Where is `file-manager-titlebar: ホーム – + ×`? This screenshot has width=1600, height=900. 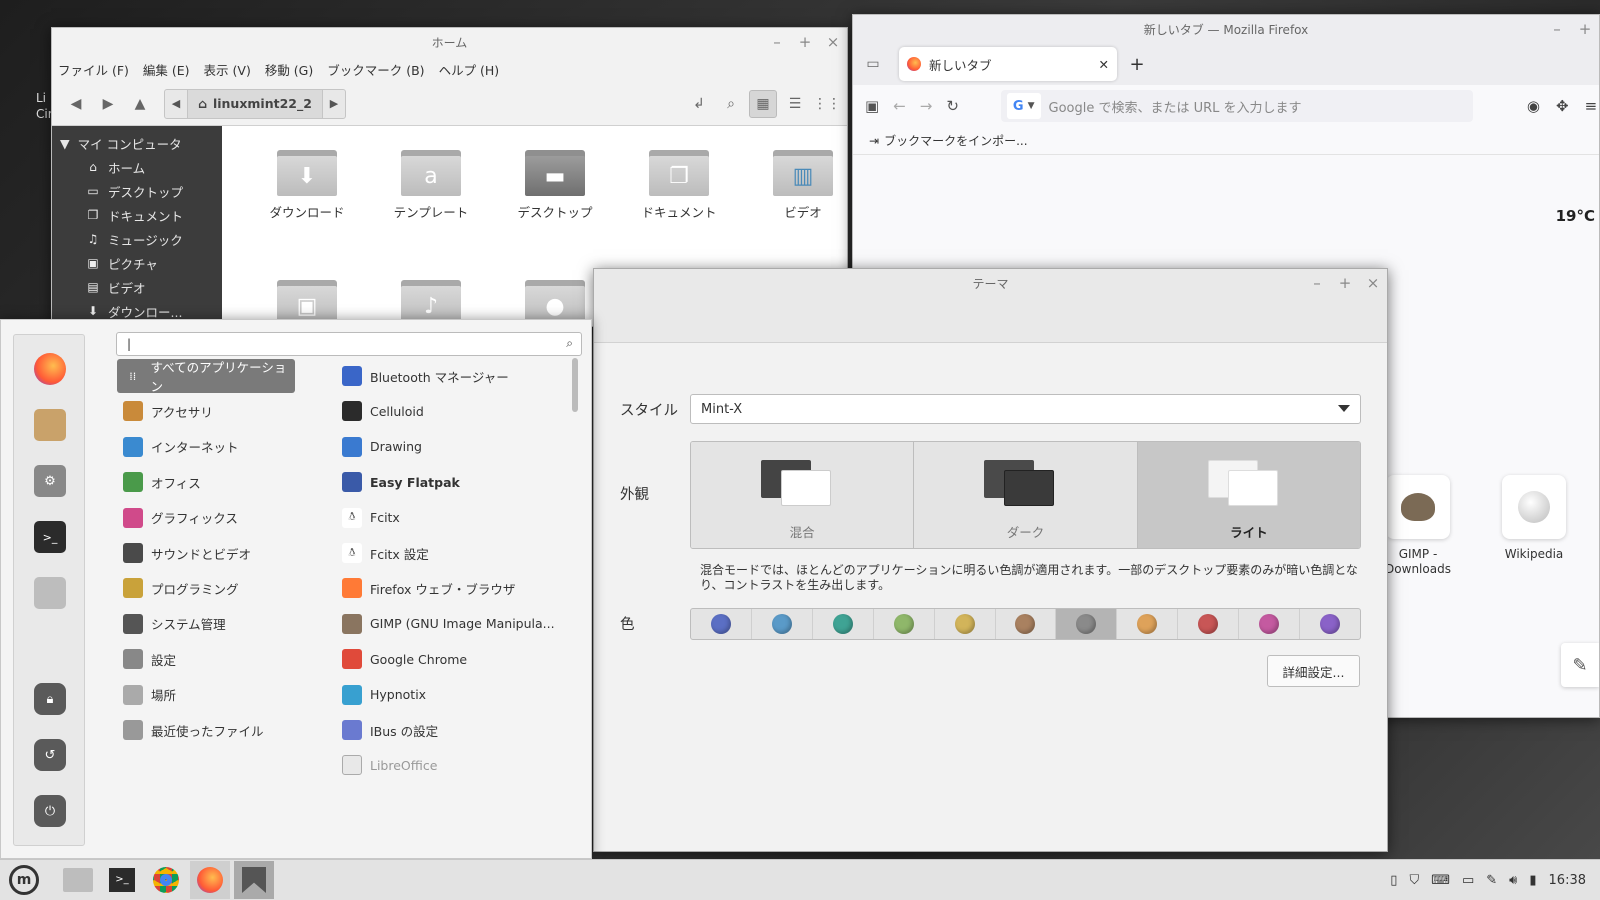
file-manager-titlebar: ホーム – + × is located at coordinates (449, 42).